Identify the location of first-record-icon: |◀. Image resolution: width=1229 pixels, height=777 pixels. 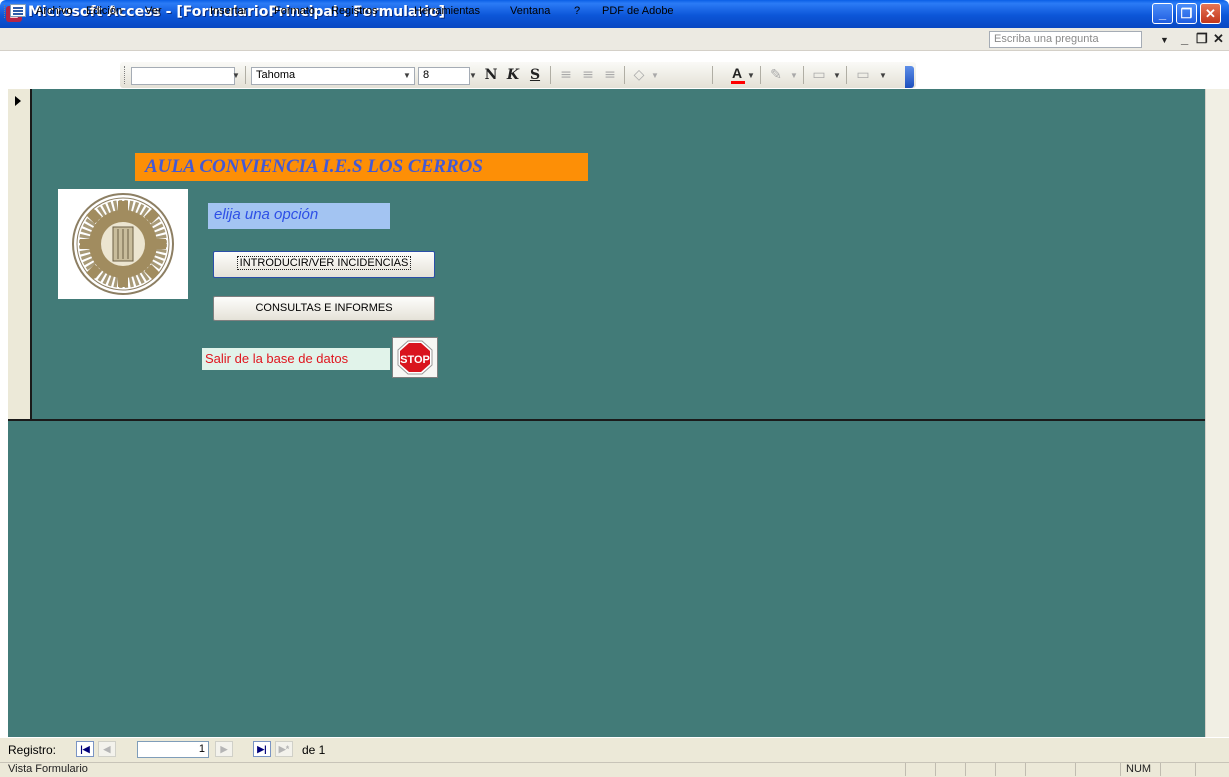
(85, 749).